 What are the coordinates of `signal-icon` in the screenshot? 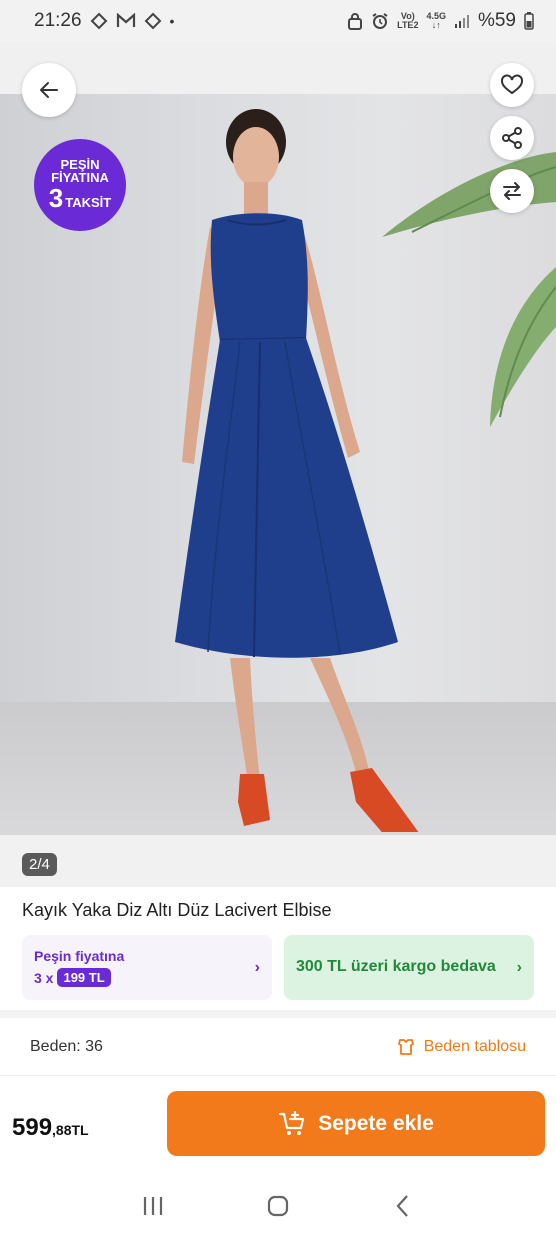 It's located at (462, 21).